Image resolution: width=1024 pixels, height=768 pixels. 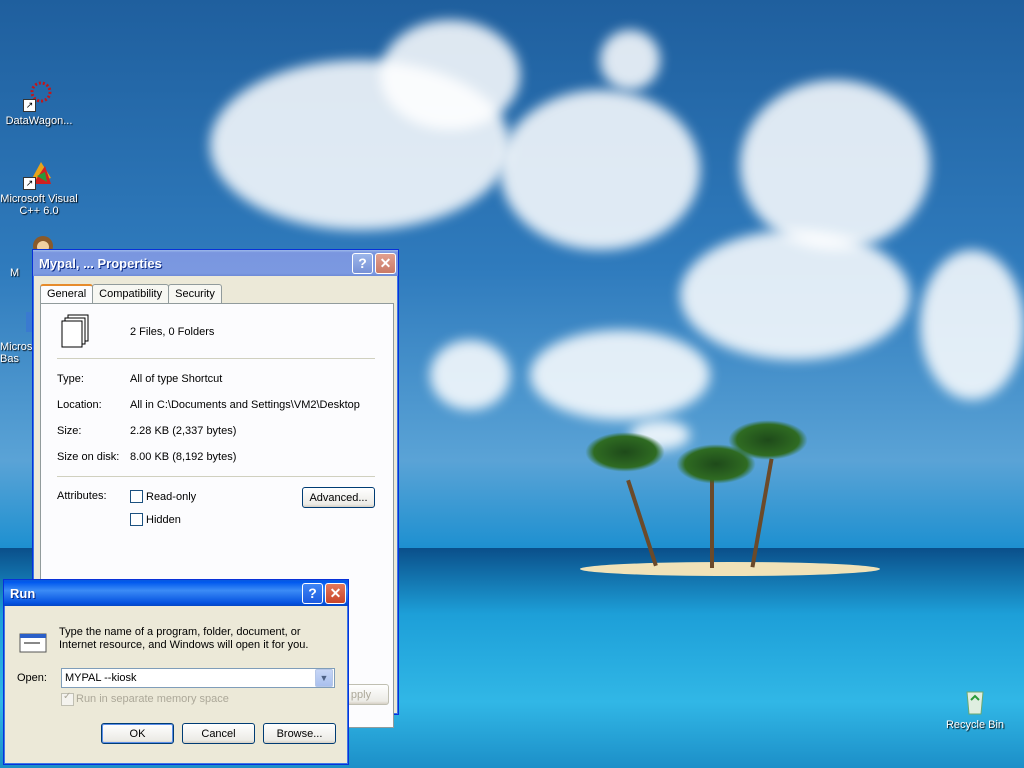 What do you see at coordinates (137, 733) in the screenshot?
I see `ok-button: OK` at bounding box center [137, 733].